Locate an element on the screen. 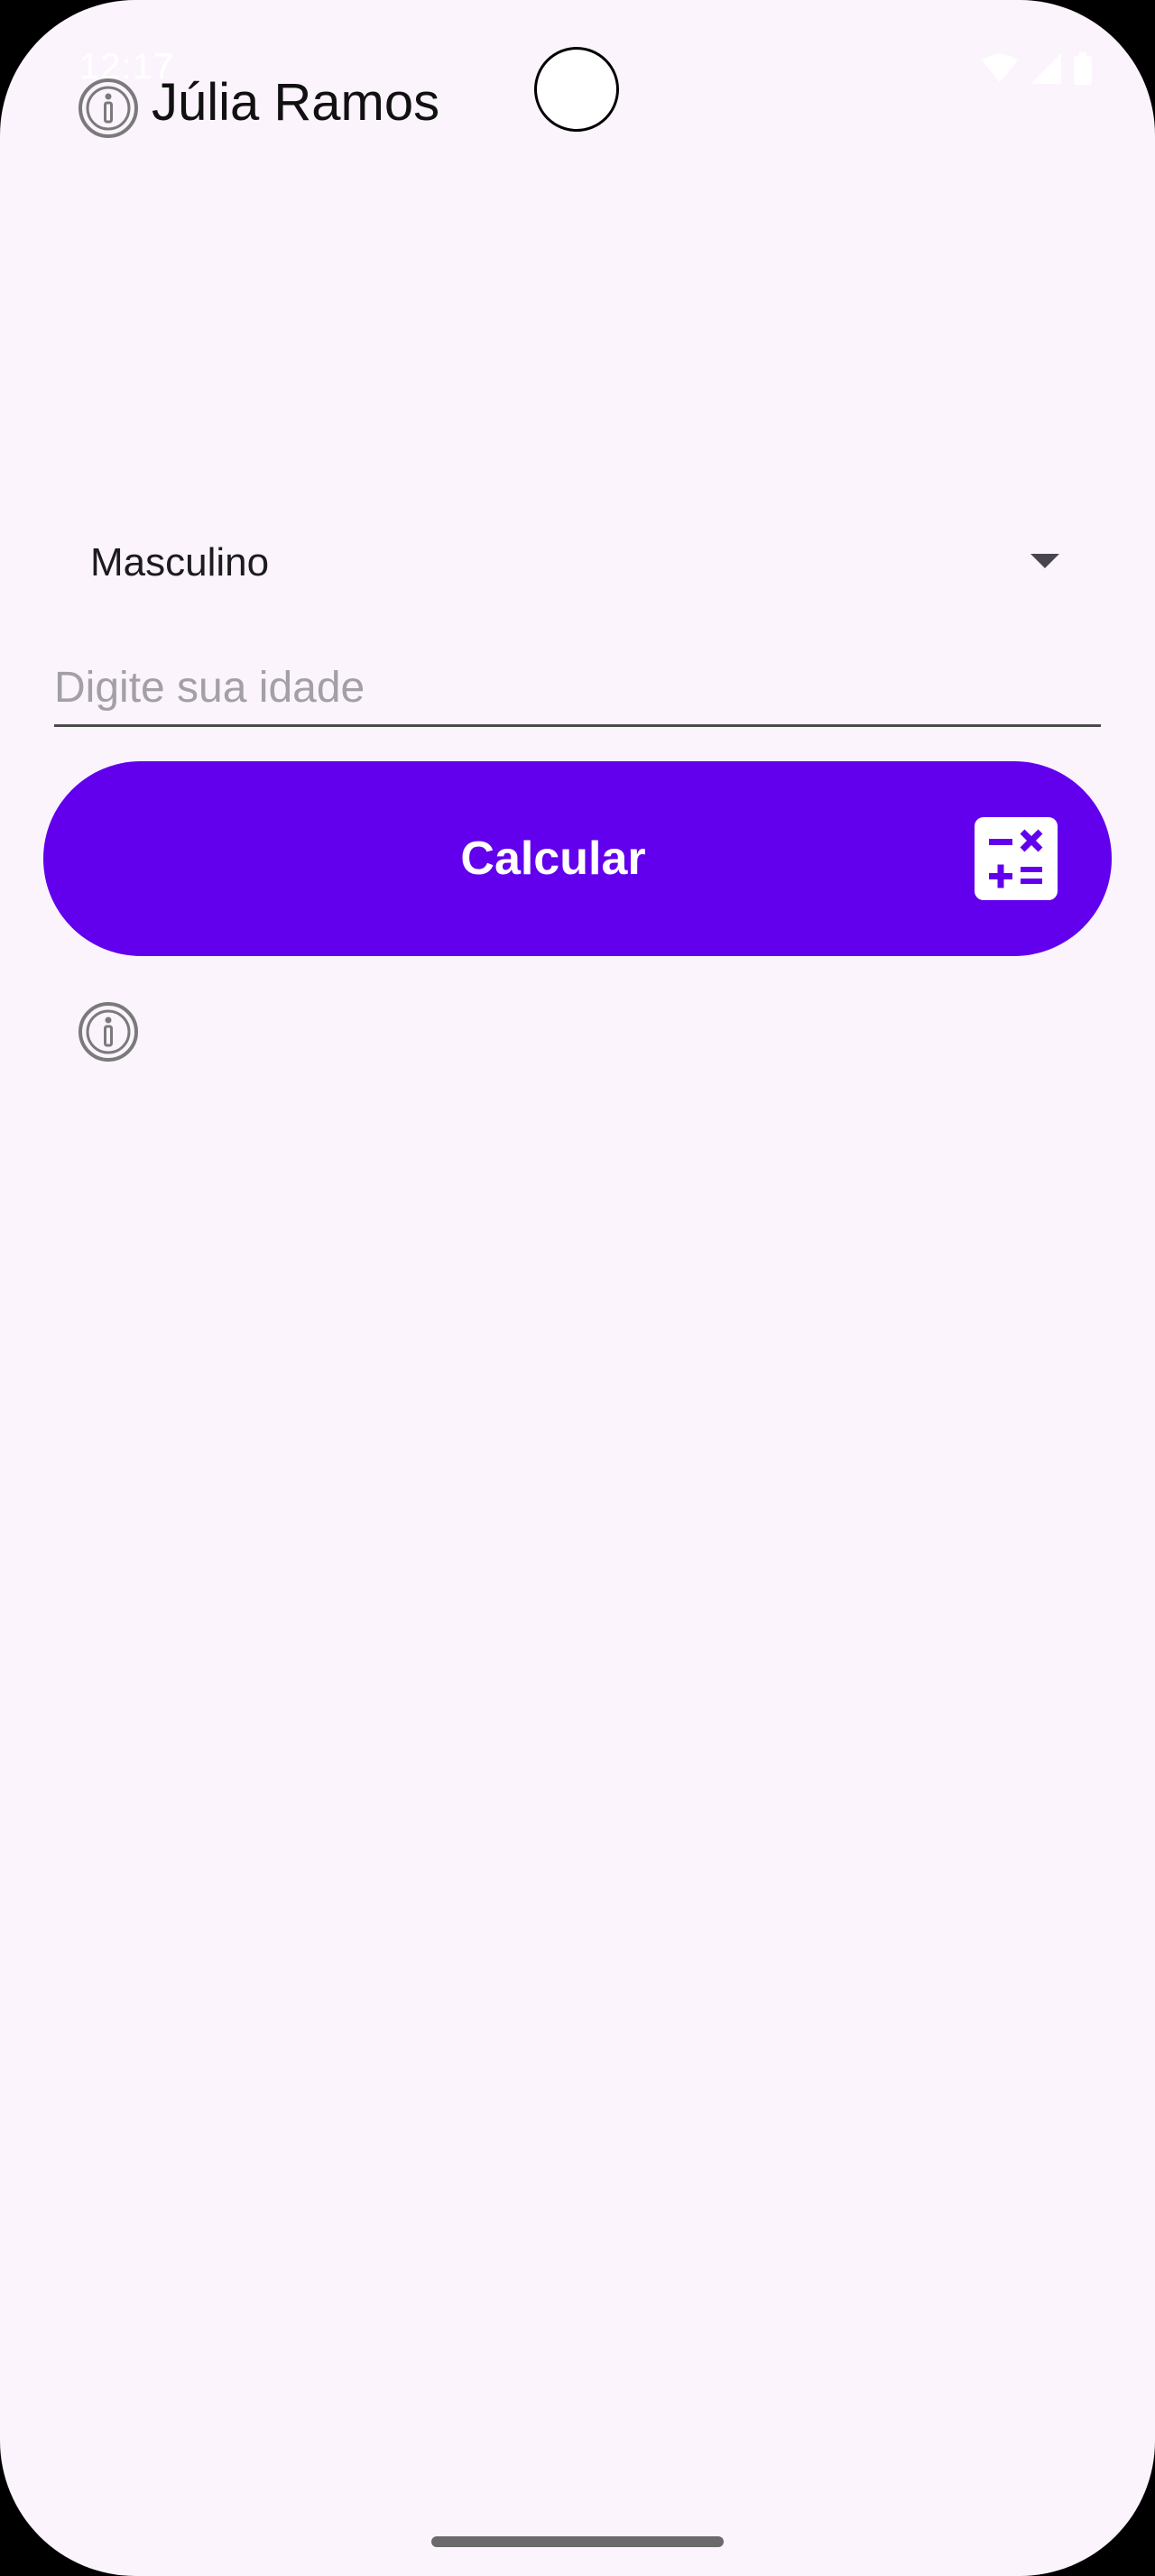 Image resolution: width=1155 pixels, height=2576 pixels. camera-cutout is located at coordinates (576, 89).